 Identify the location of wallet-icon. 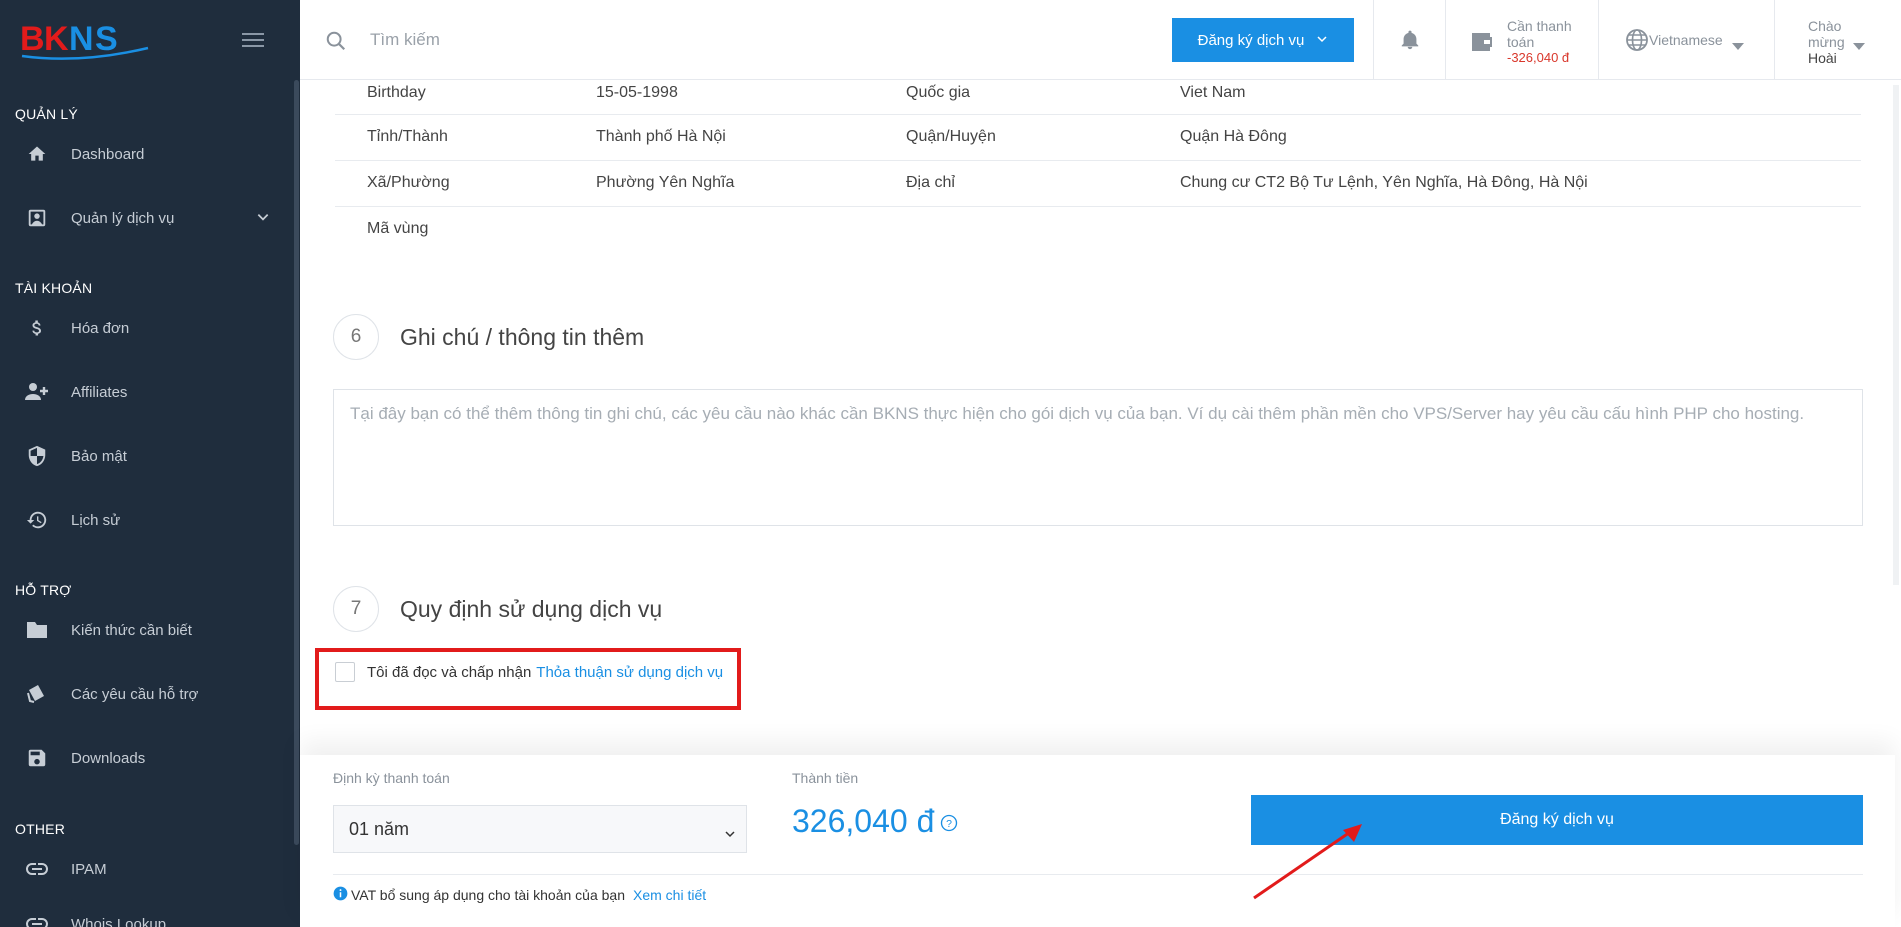
(1482, 43).